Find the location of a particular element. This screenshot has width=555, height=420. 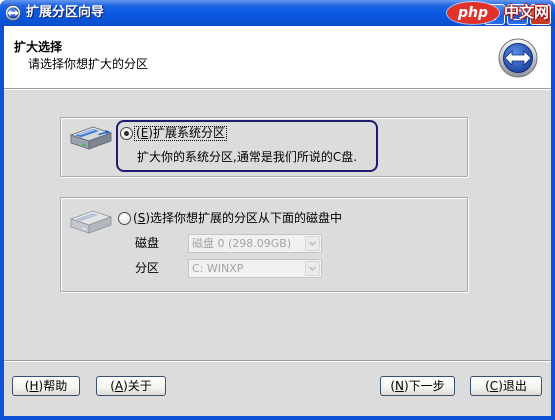

footer-separator is located at coordinates (277, 361).